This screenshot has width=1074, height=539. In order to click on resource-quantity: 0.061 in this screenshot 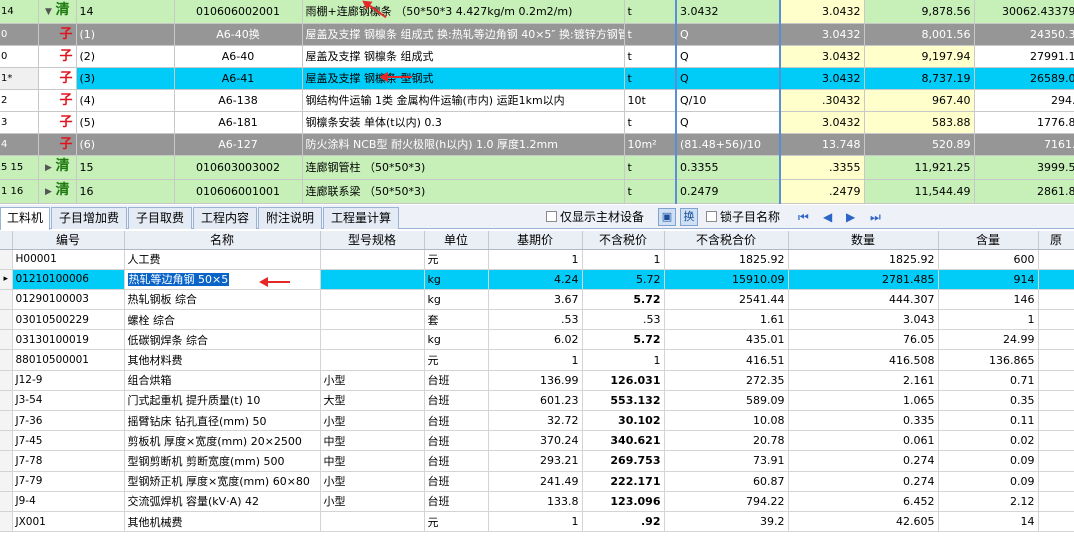, I will do `click(863, 441)`.